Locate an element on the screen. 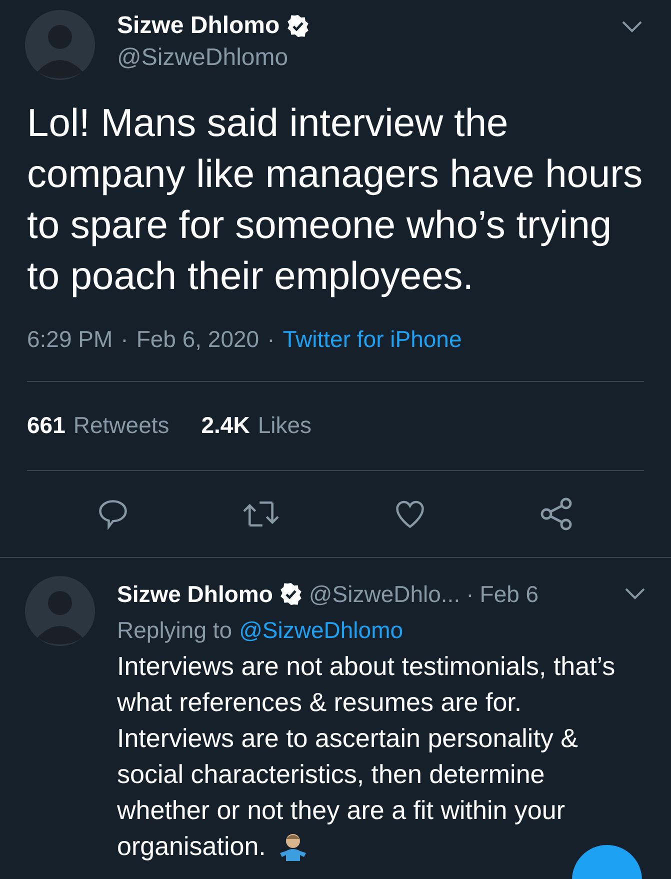  tweet-date: Feb 6, 2020 is located at coordinates (198, 339).